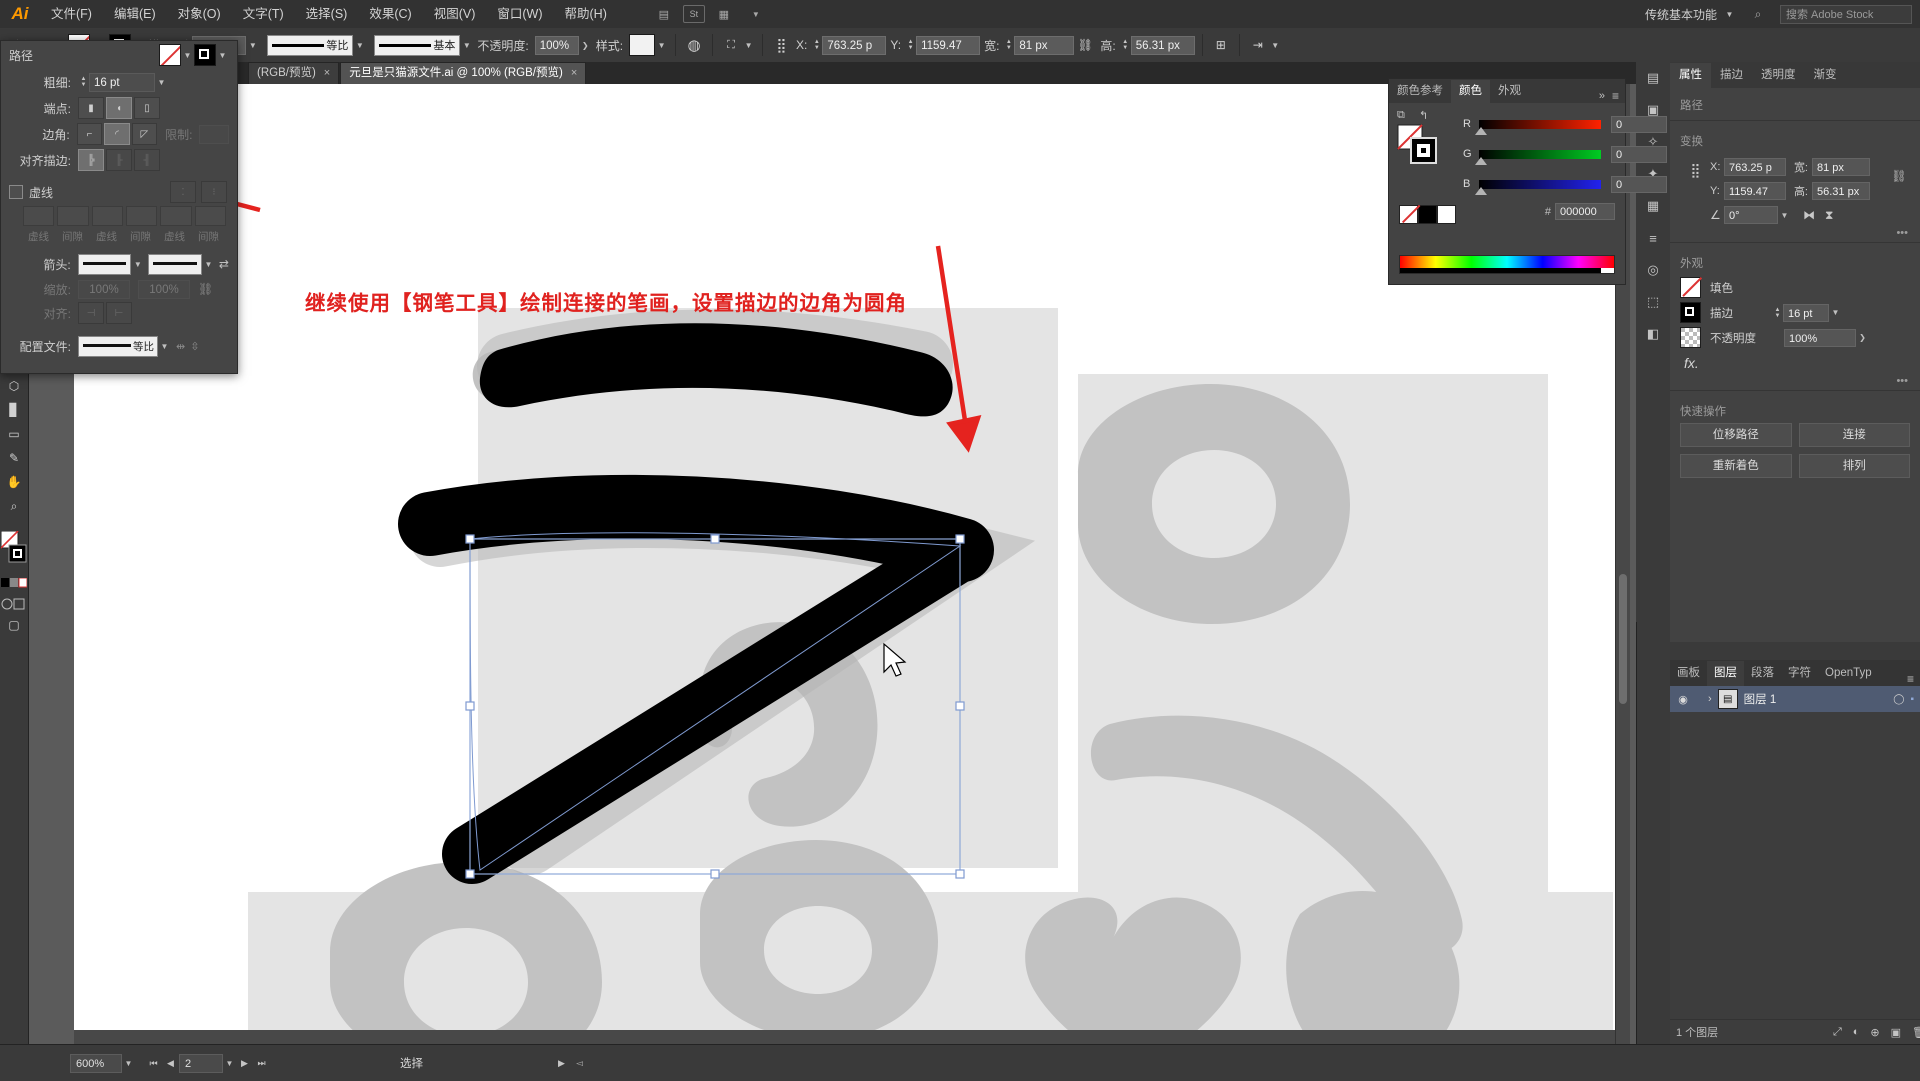 This screenshot has width=1920, height=1081. I want to click on align-outside-button: ╢, so click(147, 160).